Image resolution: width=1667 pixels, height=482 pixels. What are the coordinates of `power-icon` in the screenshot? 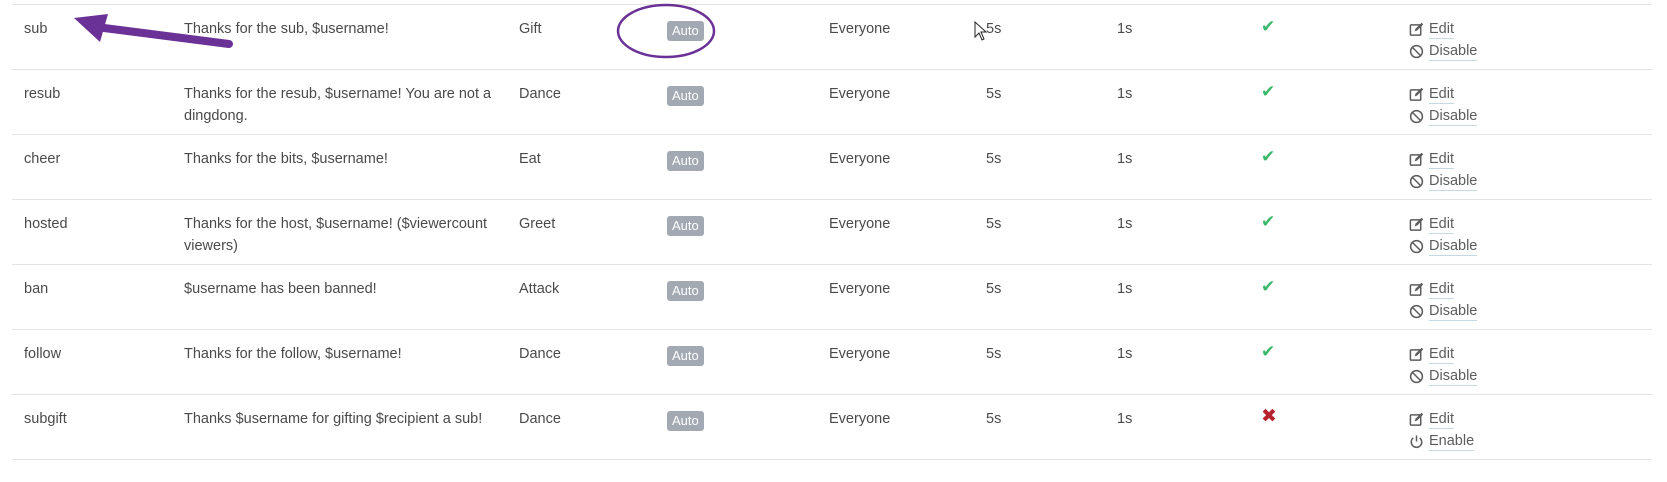 It's located at (1419, 441).